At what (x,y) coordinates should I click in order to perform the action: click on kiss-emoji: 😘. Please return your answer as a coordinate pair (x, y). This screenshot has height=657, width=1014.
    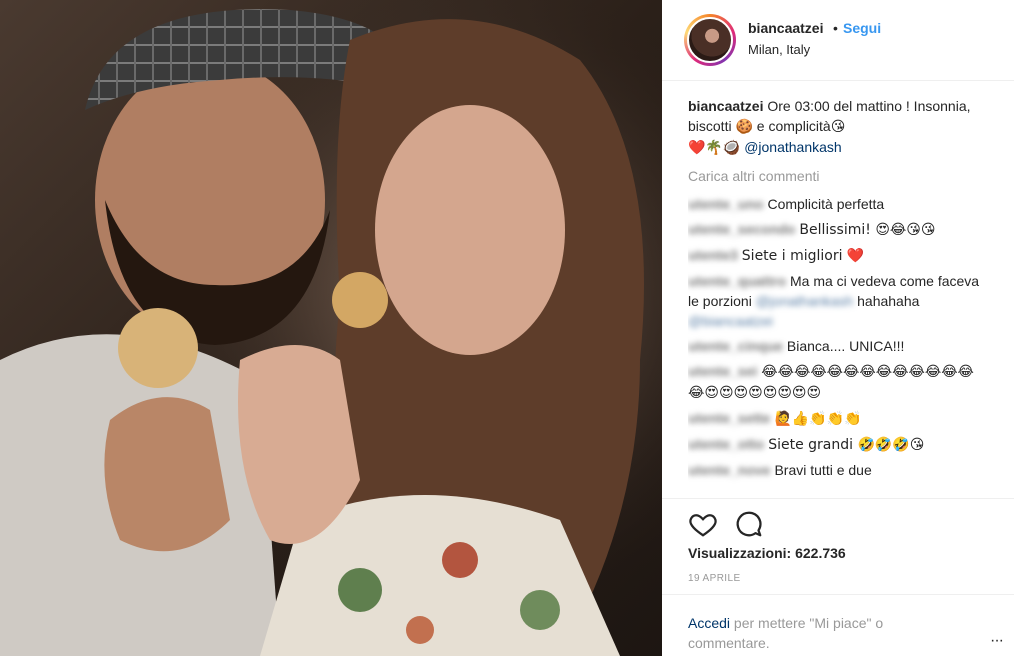
    Looking at the image, I should click on (838, 127).